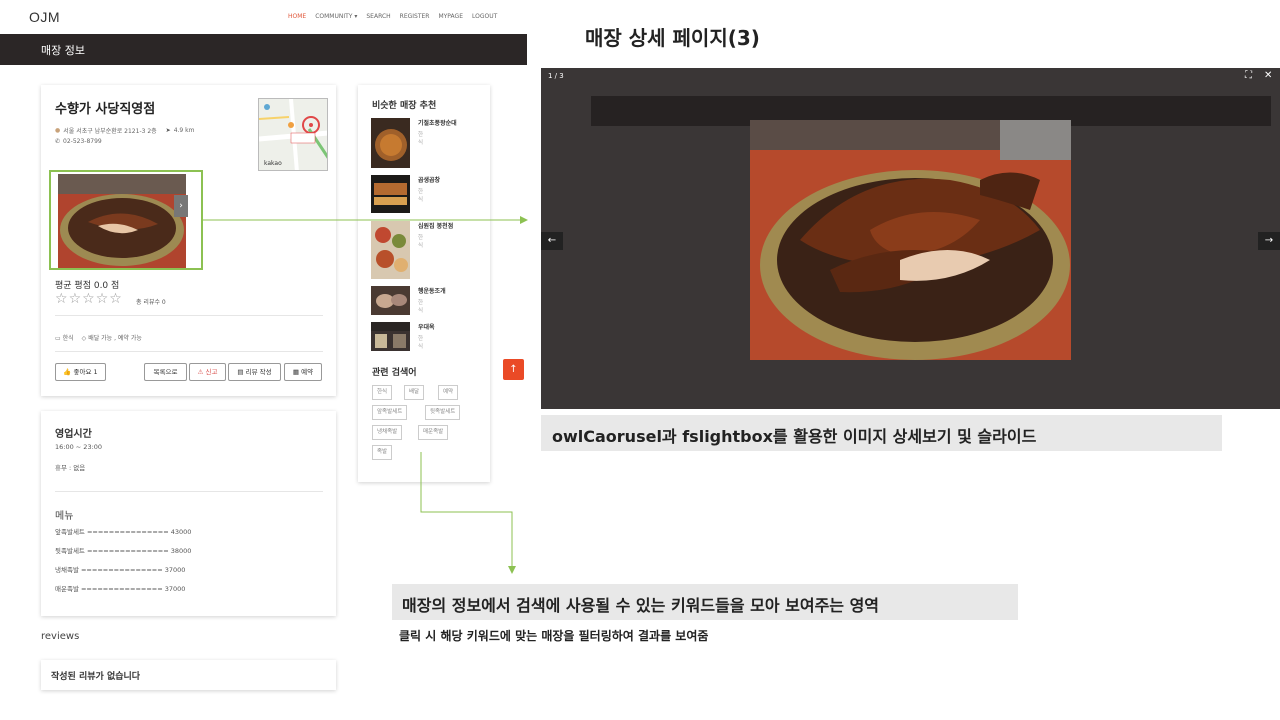 The width and height of the screenshot is (1280, 720). Describe the element at coordinates (672, 38) in the screenshot. I see `slide-title: 매장 상세 페이지(3)` at that location.